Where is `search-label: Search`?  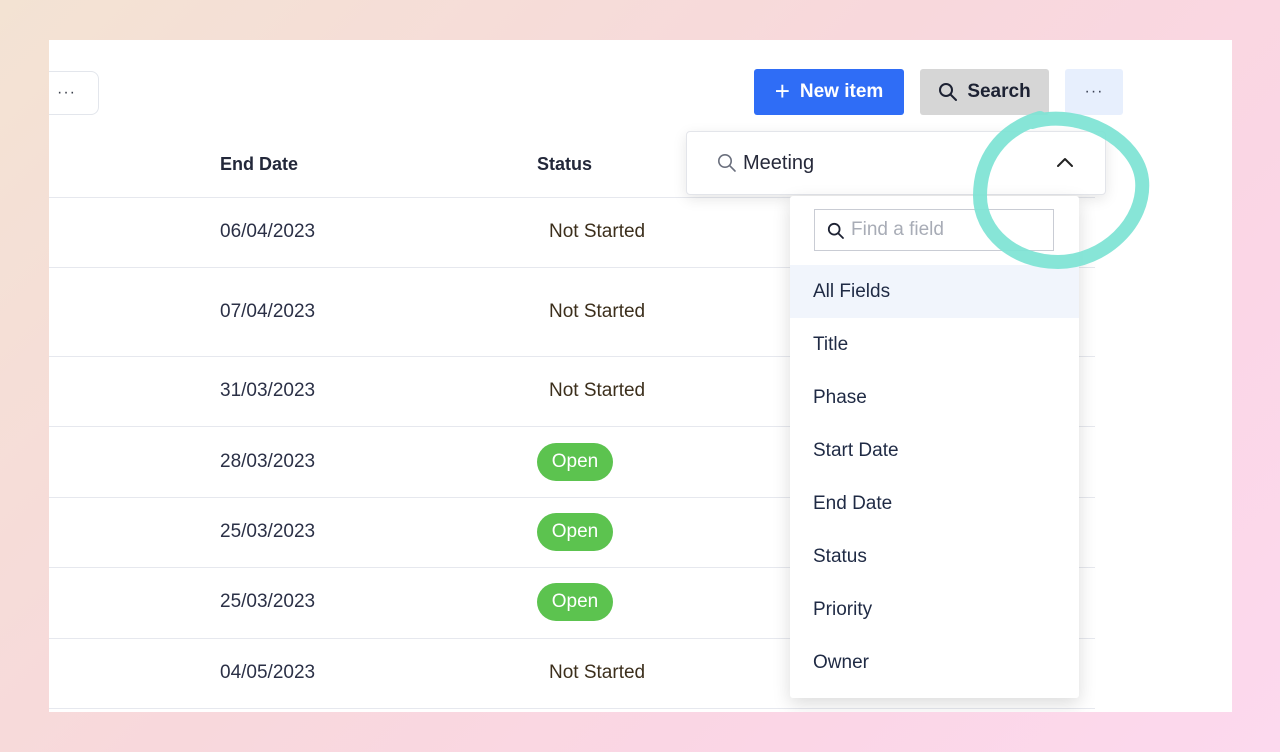
search-label: Search is located at coordinates (999, 91).